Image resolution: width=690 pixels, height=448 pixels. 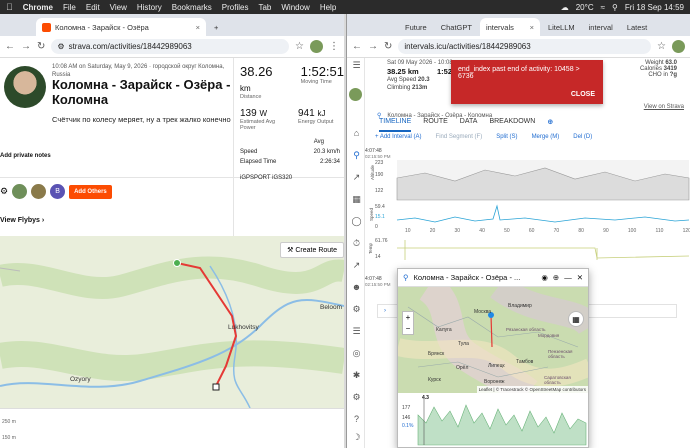 What do you see at coordinates (93, 7) in the screenshot?
I see `menu-edit: Edit` at bounding box center [93, 7].